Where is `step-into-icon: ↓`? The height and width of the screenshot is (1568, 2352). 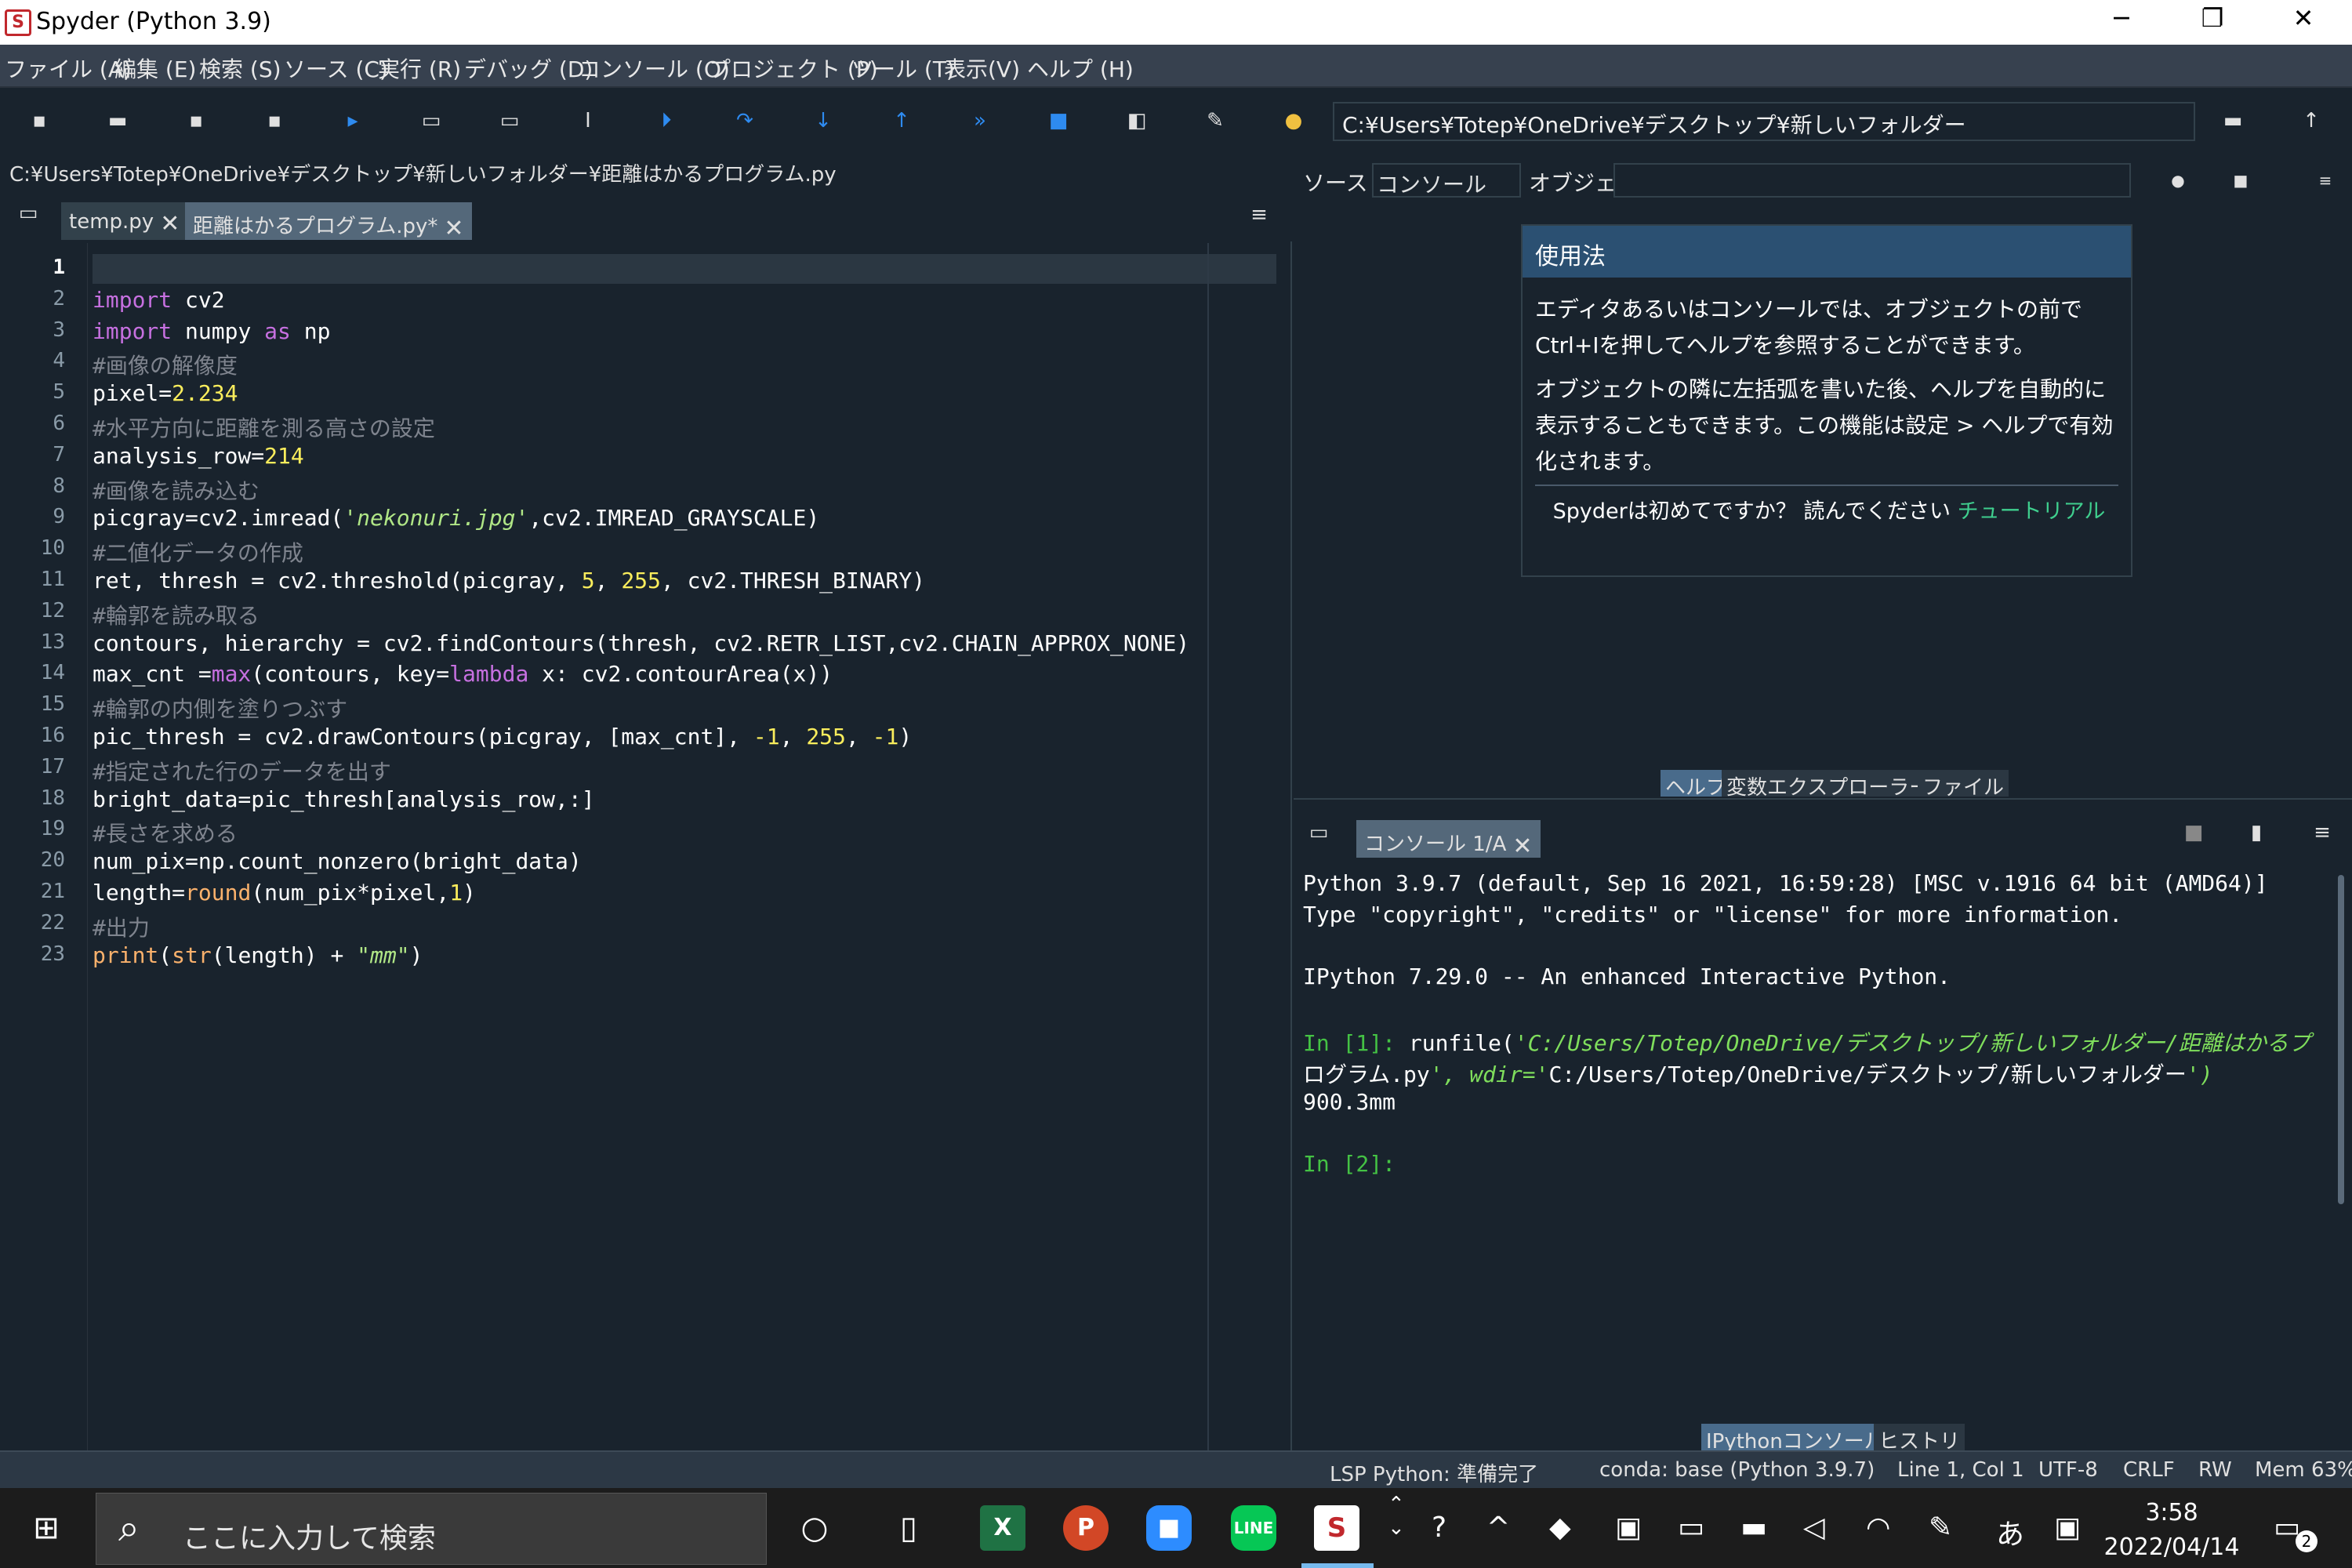
step-into-icon: ↓ is located at coordinates (823, 121).